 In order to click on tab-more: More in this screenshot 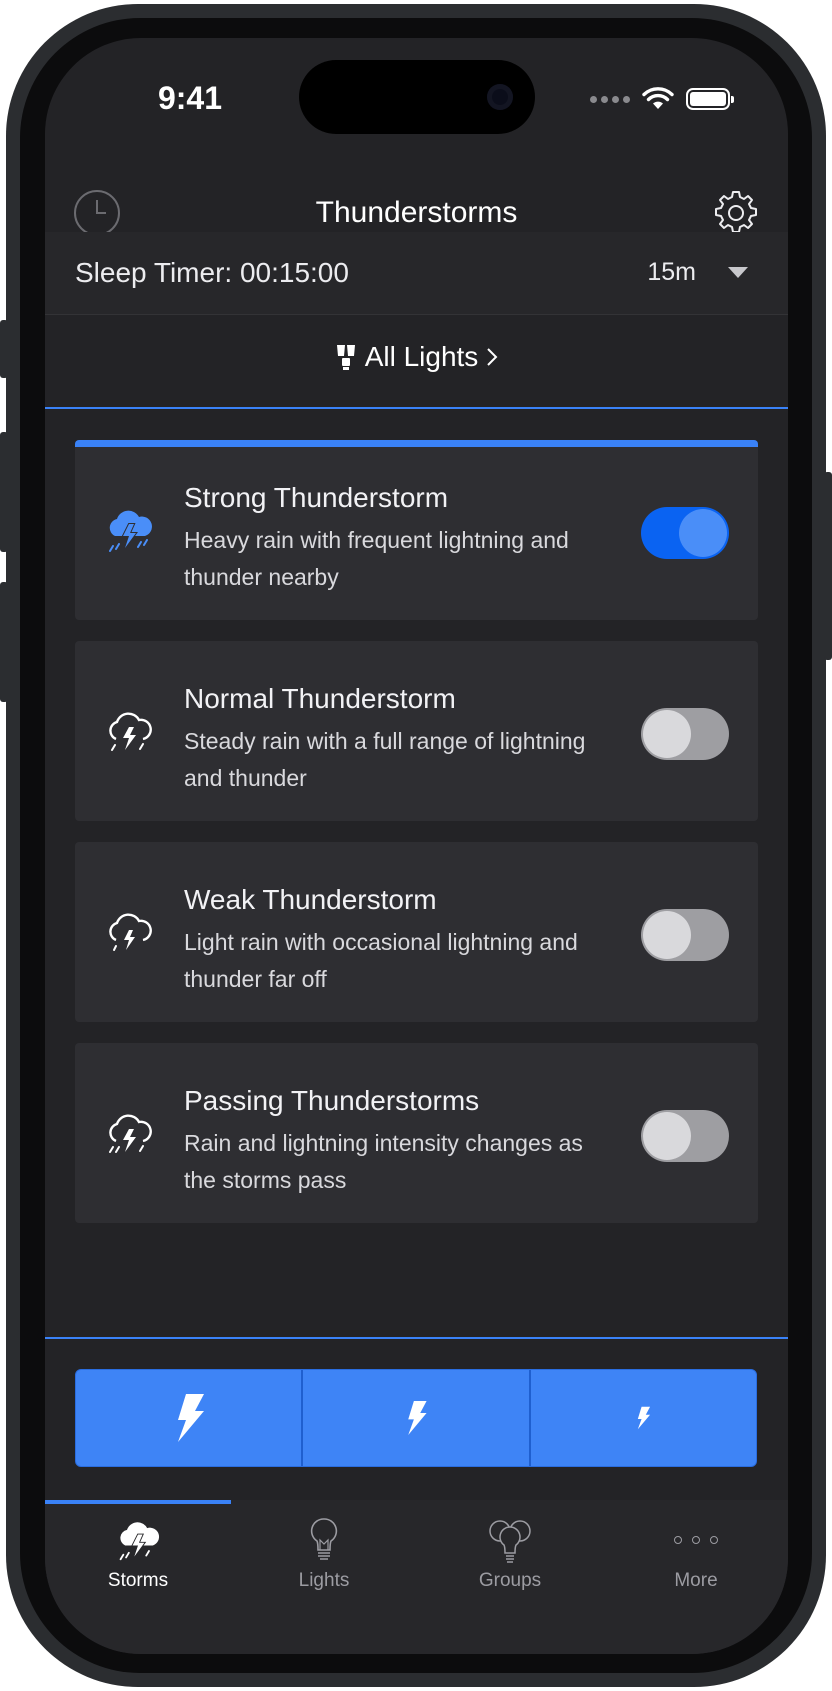, I will do `click(695, 1553)`.